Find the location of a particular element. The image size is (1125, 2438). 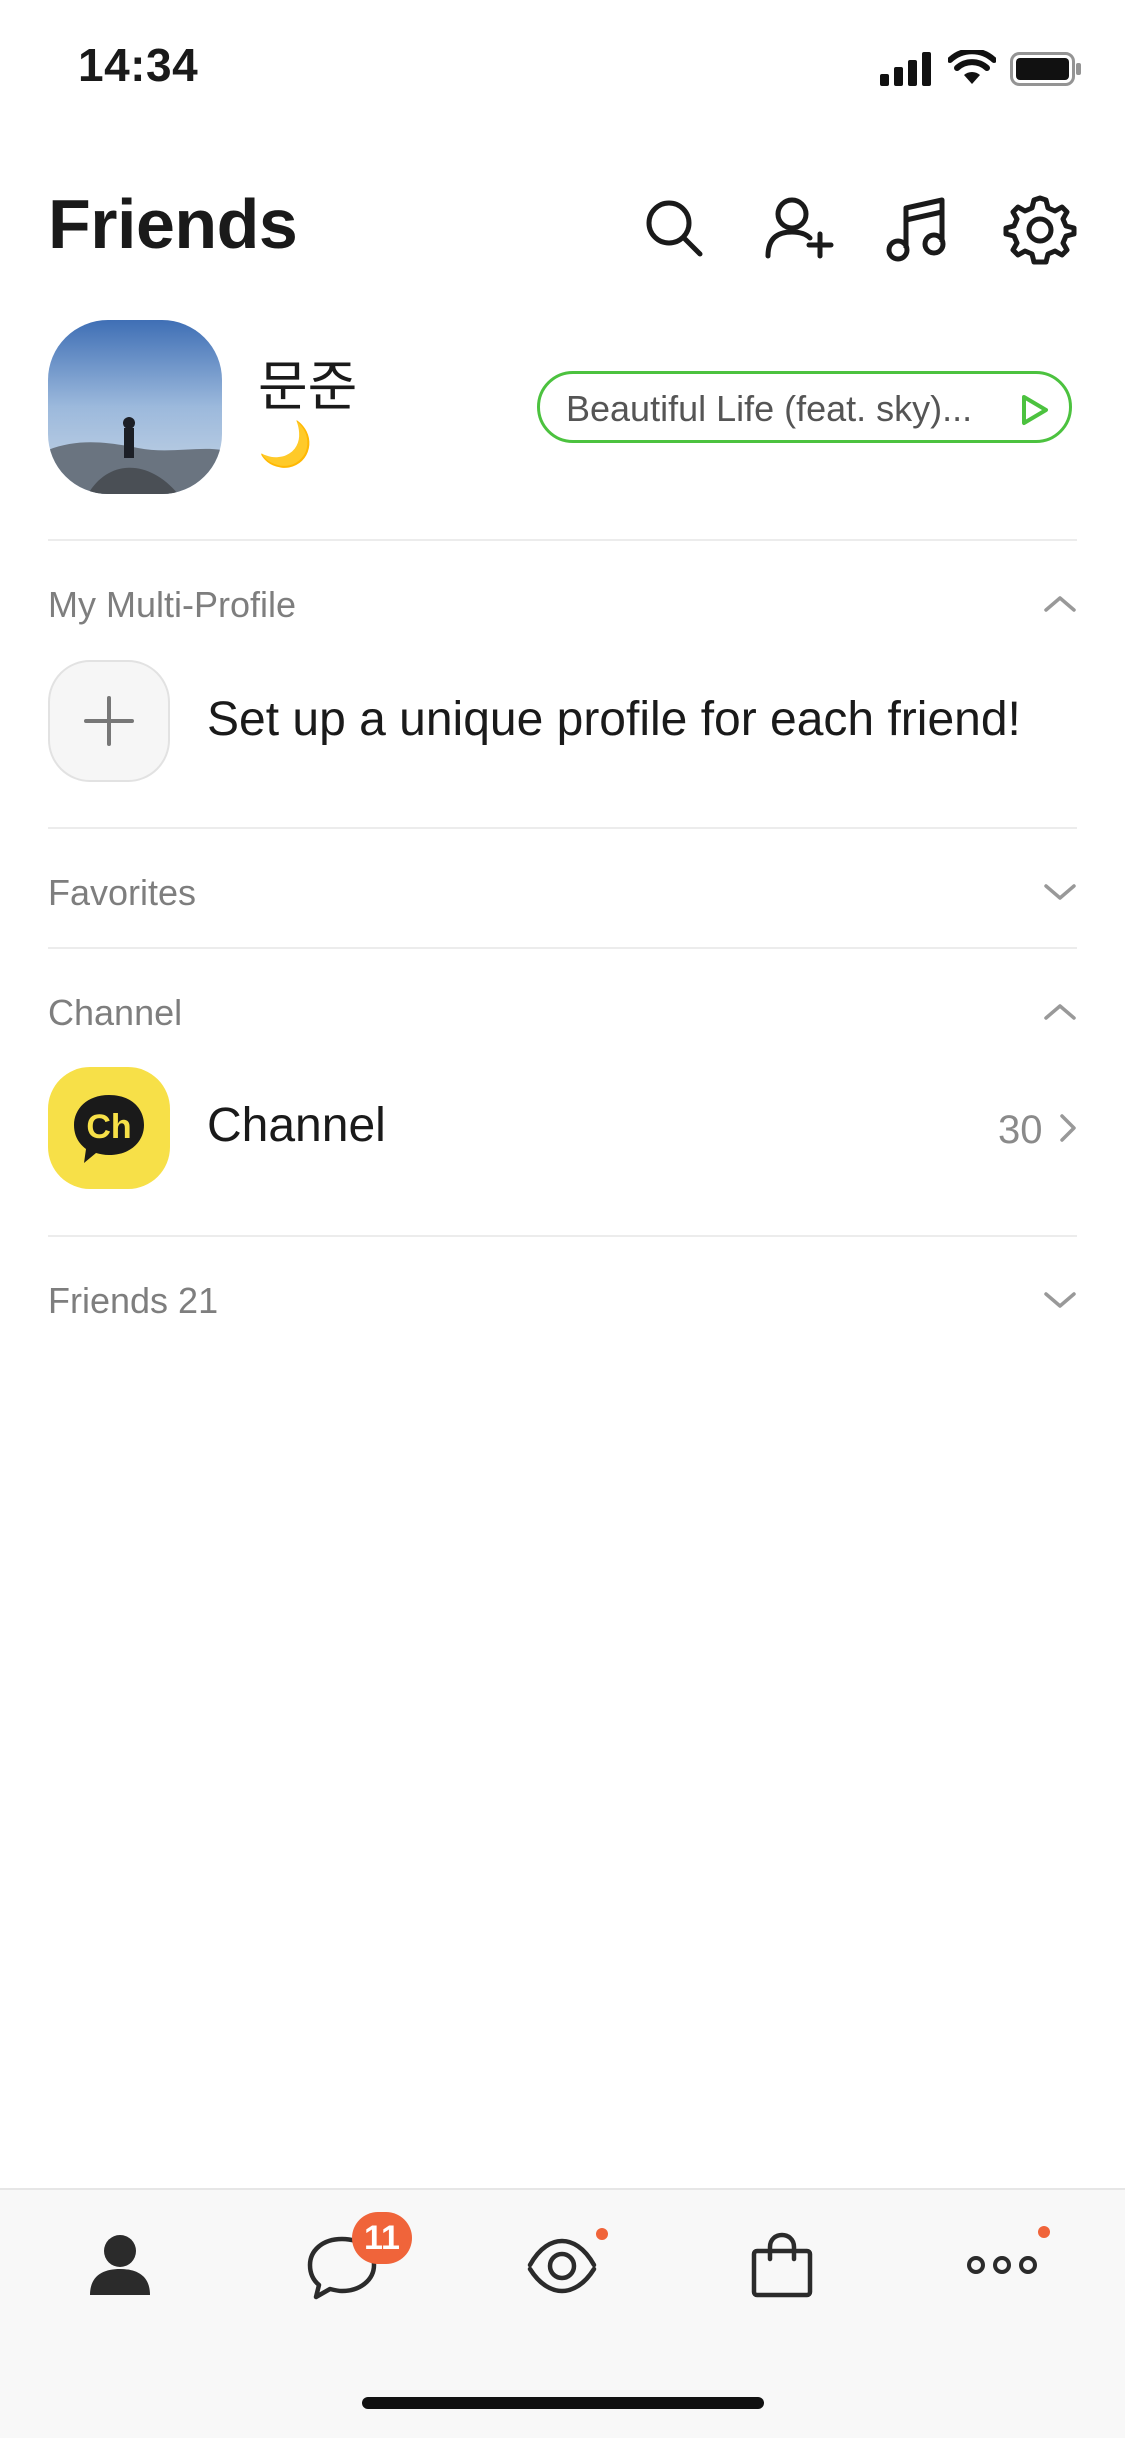

profile-name: 문준 is located at coordinates (308, 387).